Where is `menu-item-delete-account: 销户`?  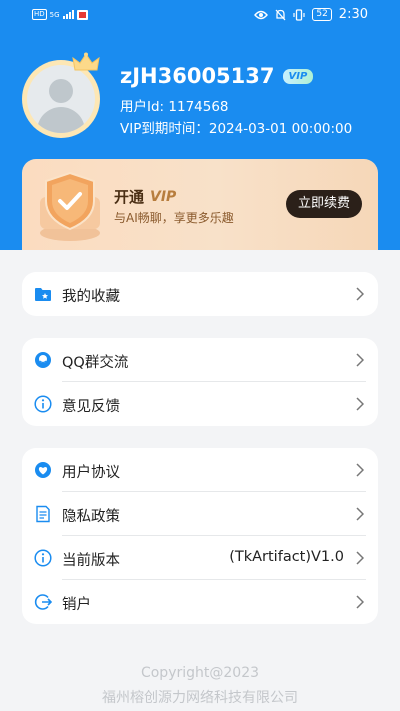
menu-item-delete-account: 销户 is located at coordinates (200, 602).